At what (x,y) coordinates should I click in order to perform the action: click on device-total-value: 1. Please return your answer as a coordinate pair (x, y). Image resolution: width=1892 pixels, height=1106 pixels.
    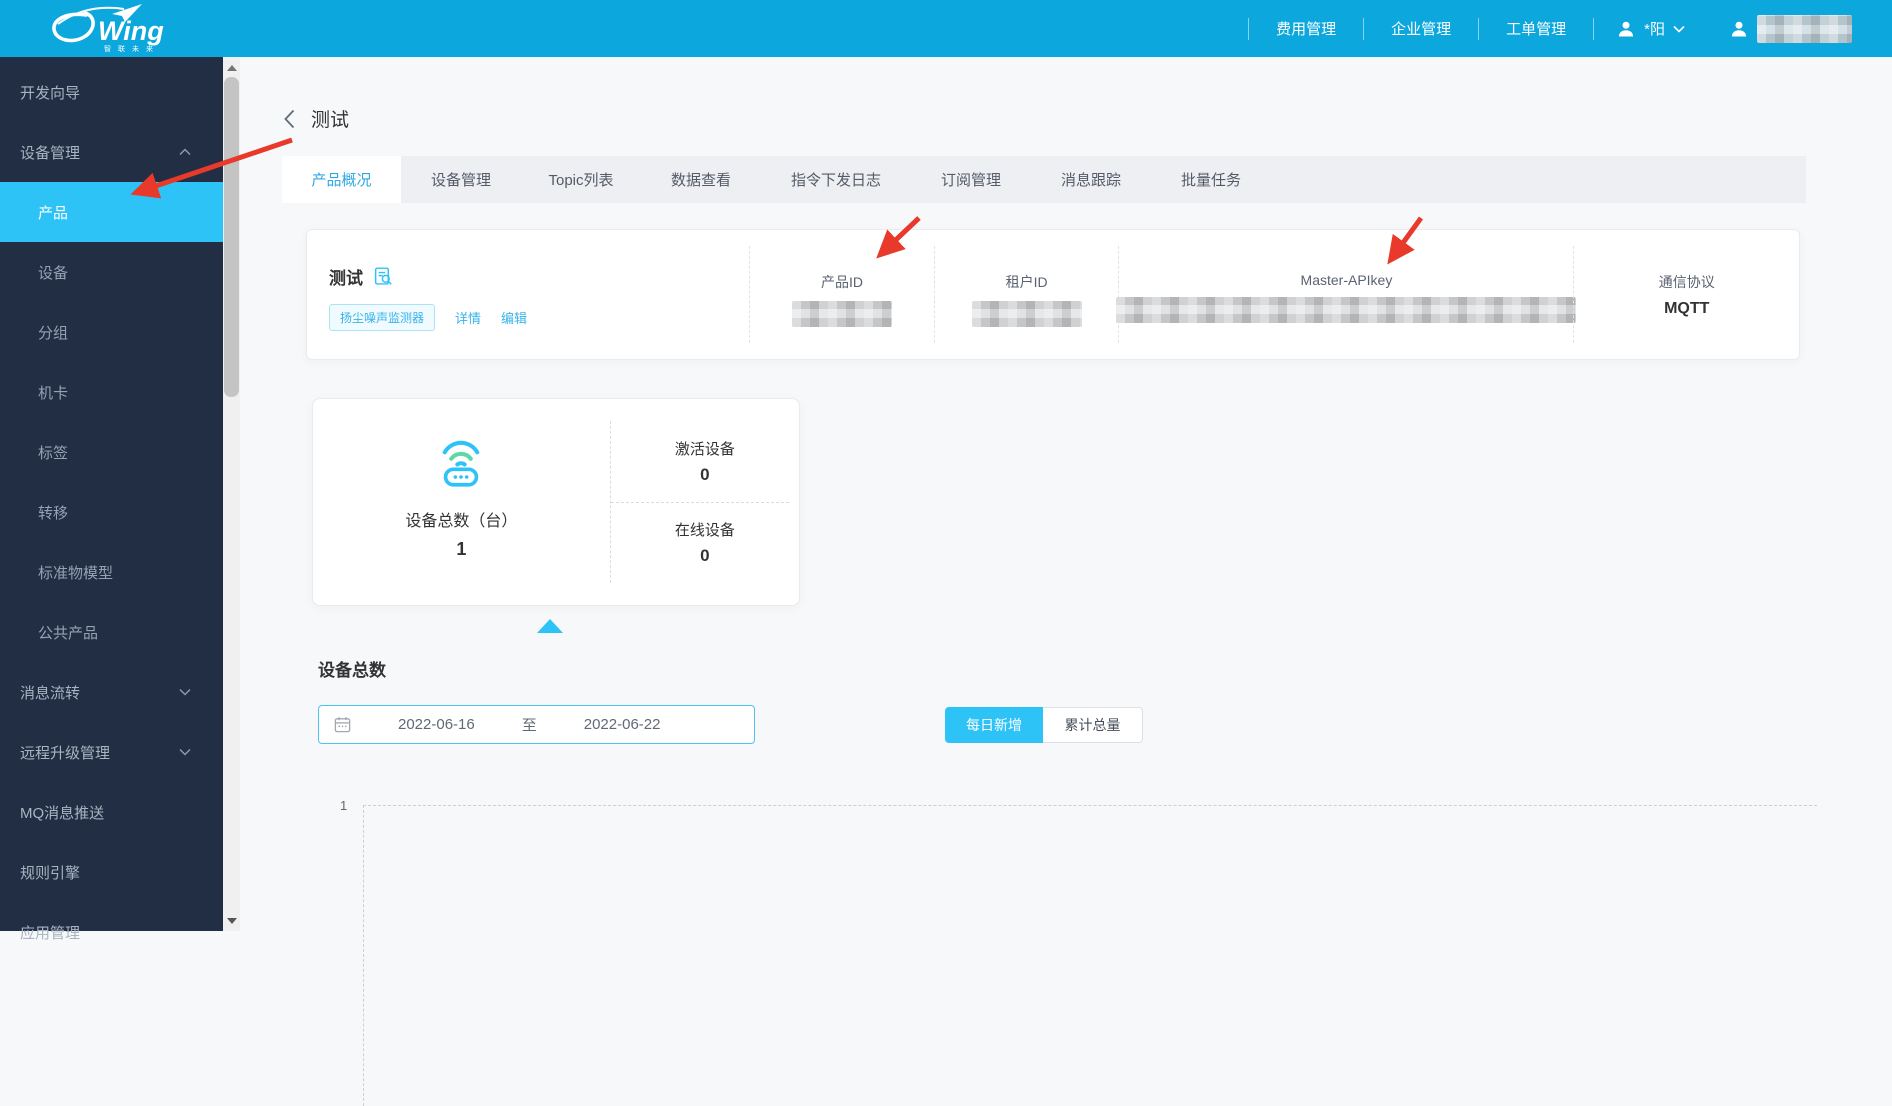
    Looking at the image, I should click on (461, 549).